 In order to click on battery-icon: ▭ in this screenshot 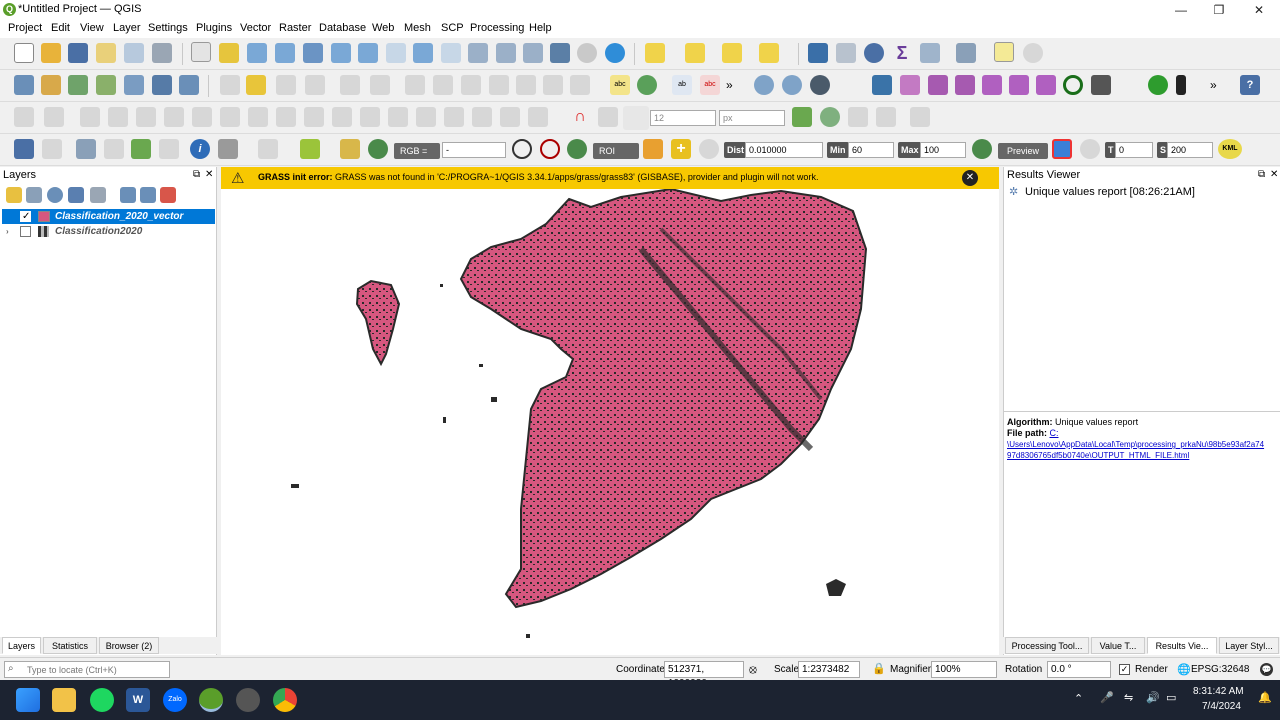, I will do `click(1171, 697)`.